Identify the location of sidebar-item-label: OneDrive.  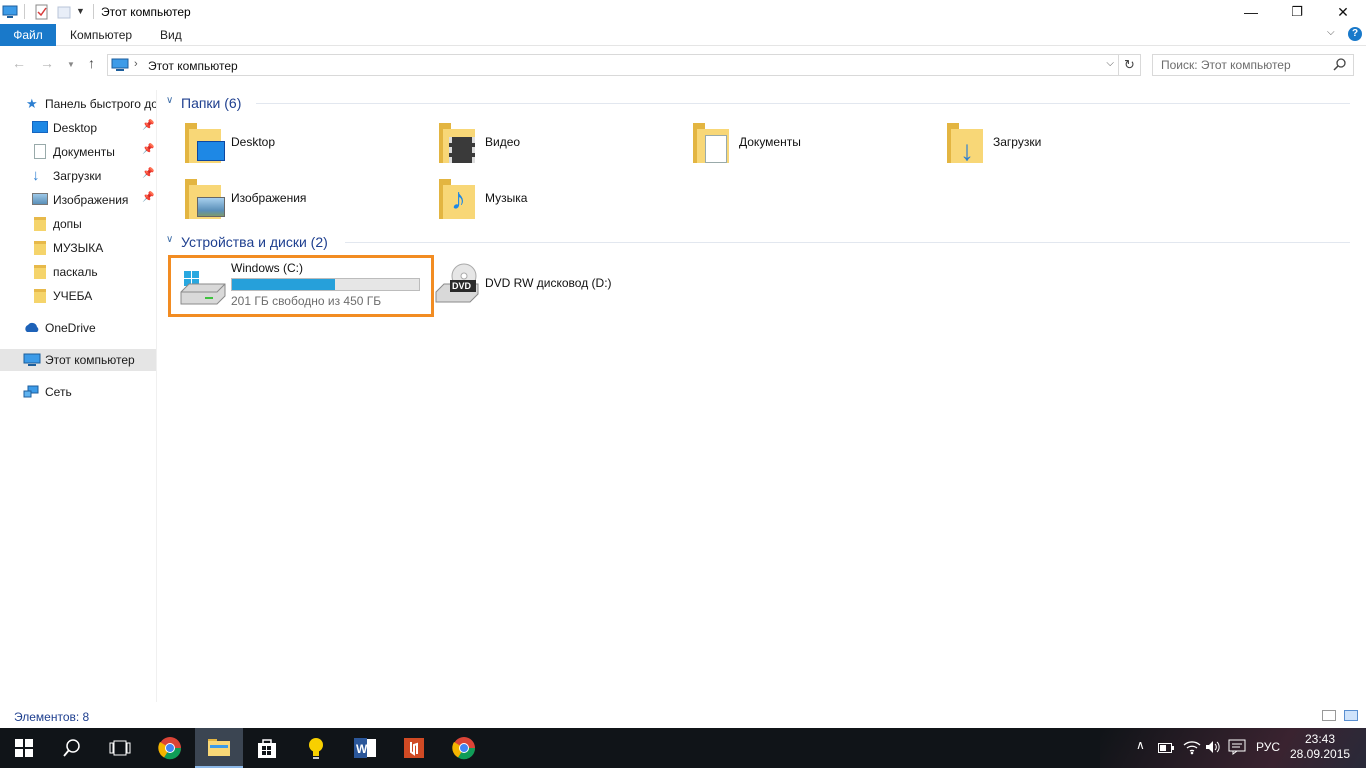
(70, 328).